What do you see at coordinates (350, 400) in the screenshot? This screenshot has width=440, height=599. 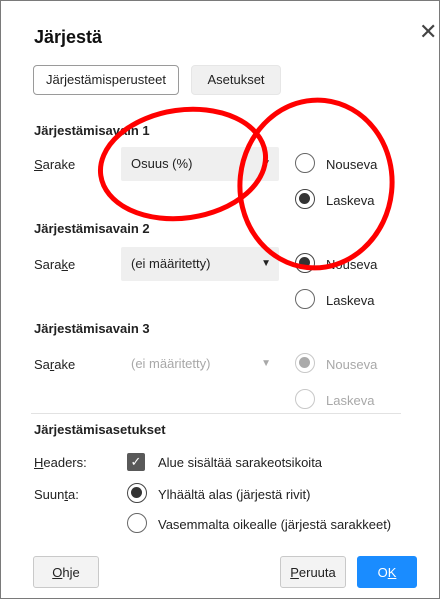 I see `sort-key-3-descending-label: Laskeva` at bounding box center [350, 400].